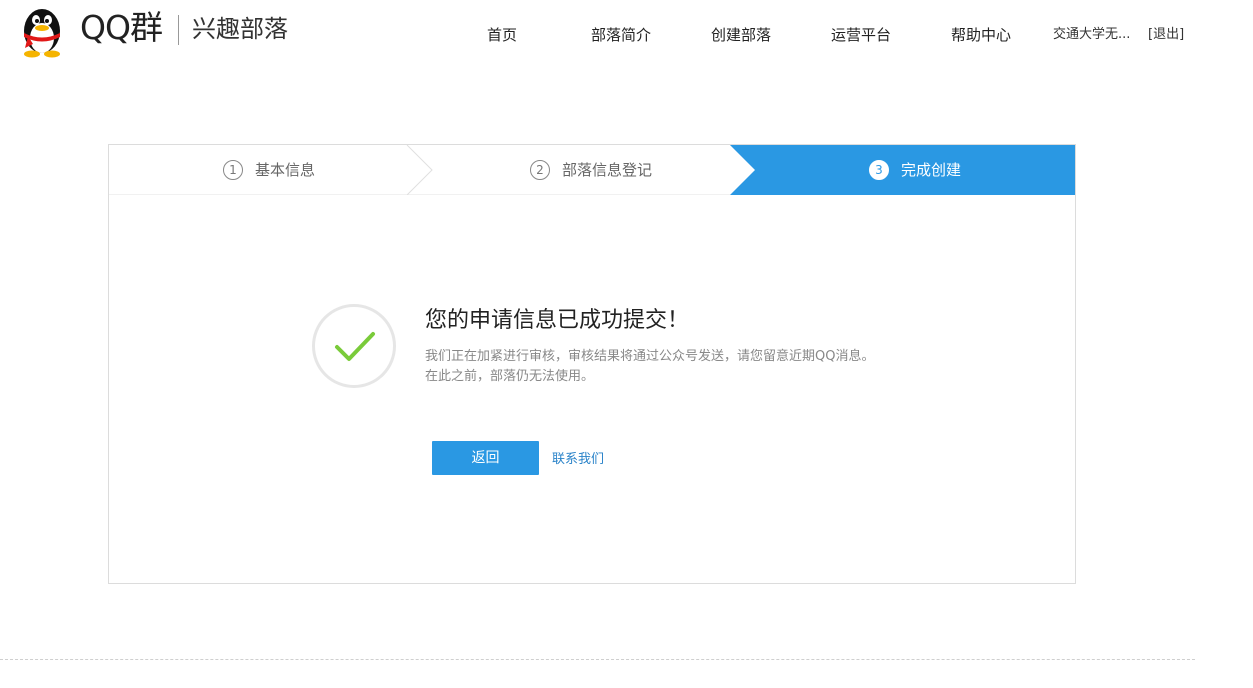  What do you see at coordinates (233, 170) in the screenshot?
I see `step-number: 1` at bounding box center [233, 170].